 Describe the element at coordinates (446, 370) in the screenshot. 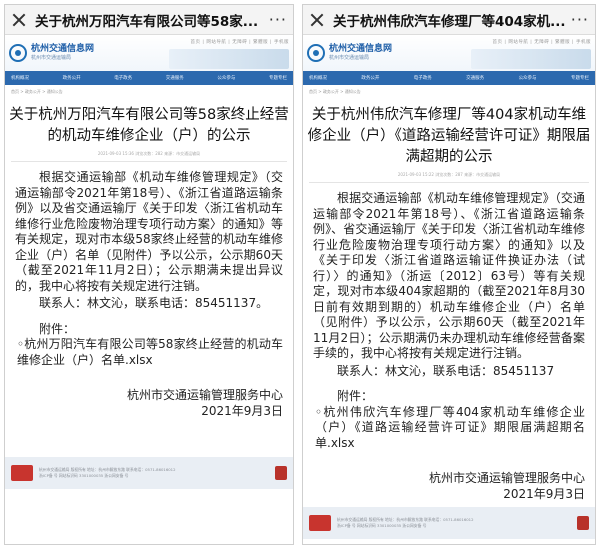

I see `contact-line: 联系人：林文沁，联系电话：85451137` at that location.